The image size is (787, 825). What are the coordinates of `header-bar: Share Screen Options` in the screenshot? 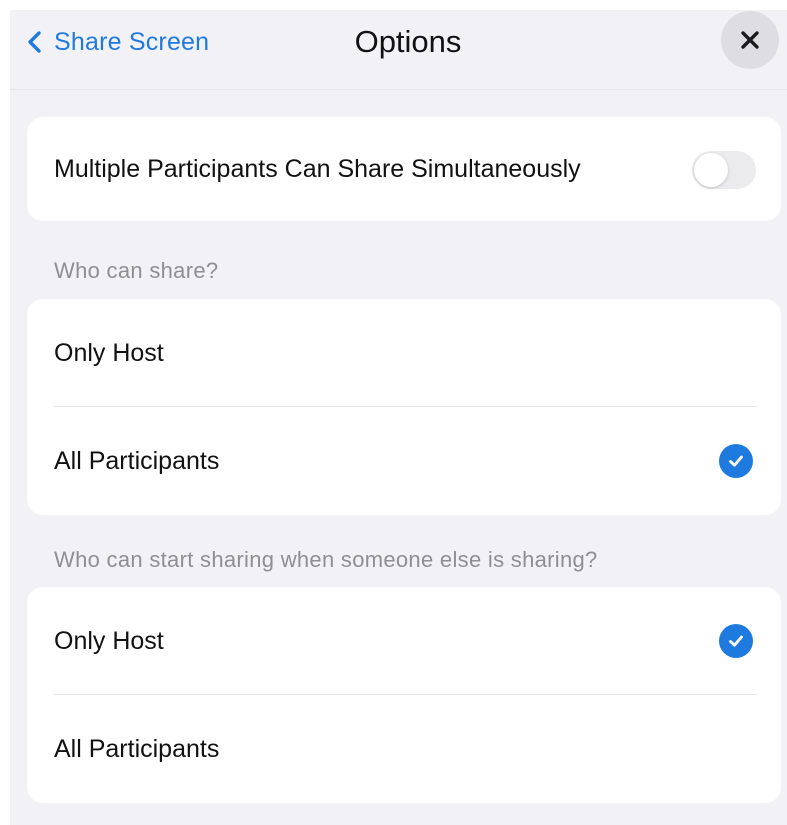 It's located at (398, 50).